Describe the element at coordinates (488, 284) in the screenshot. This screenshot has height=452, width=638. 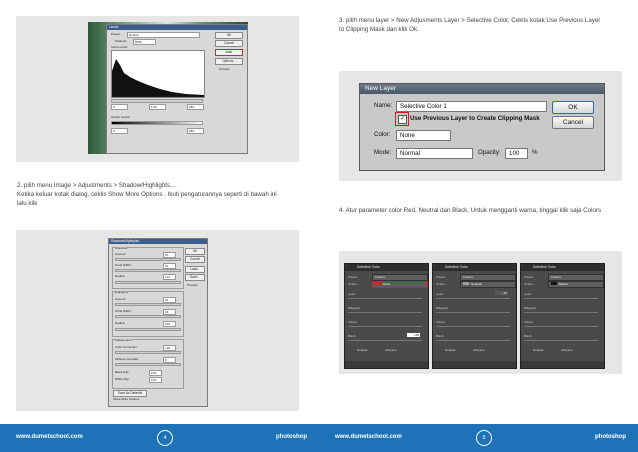
I see `colors-select: Neutrals` at that location.